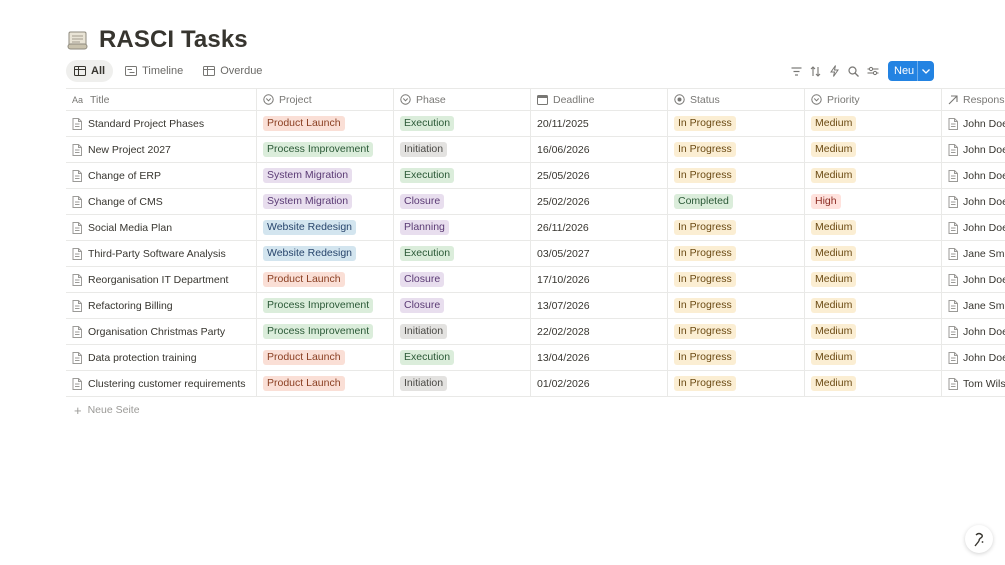 The height and width of the screenshot is (565, 1005). Describe the element at coordinates (736, 201) in the screenshot. I see `status-cell: Completed` at that location.